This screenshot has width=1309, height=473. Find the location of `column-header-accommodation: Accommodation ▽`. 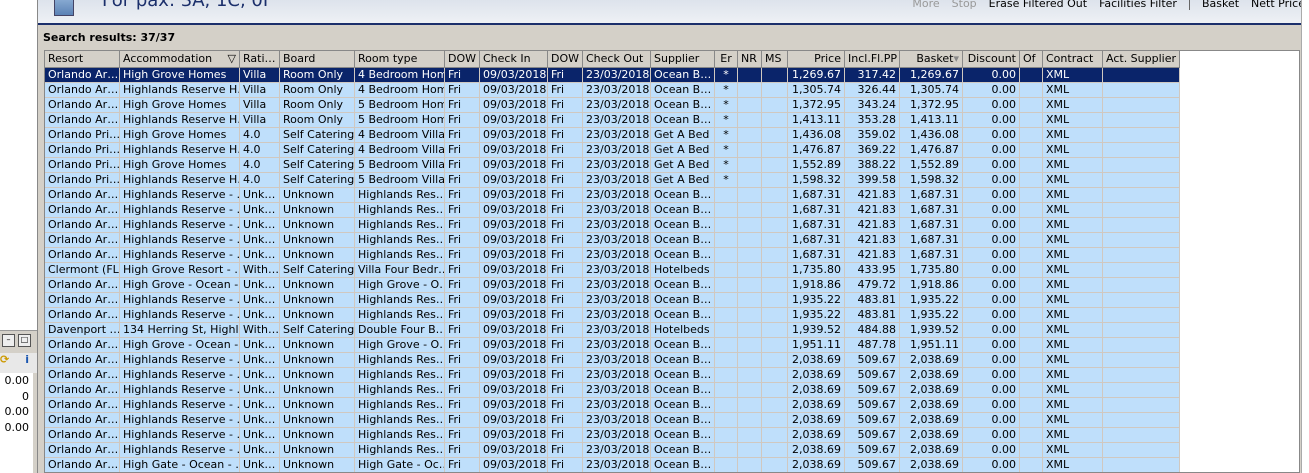

column-header-accommodation: Accommodation ▽ is located at coordinates (180, 59).